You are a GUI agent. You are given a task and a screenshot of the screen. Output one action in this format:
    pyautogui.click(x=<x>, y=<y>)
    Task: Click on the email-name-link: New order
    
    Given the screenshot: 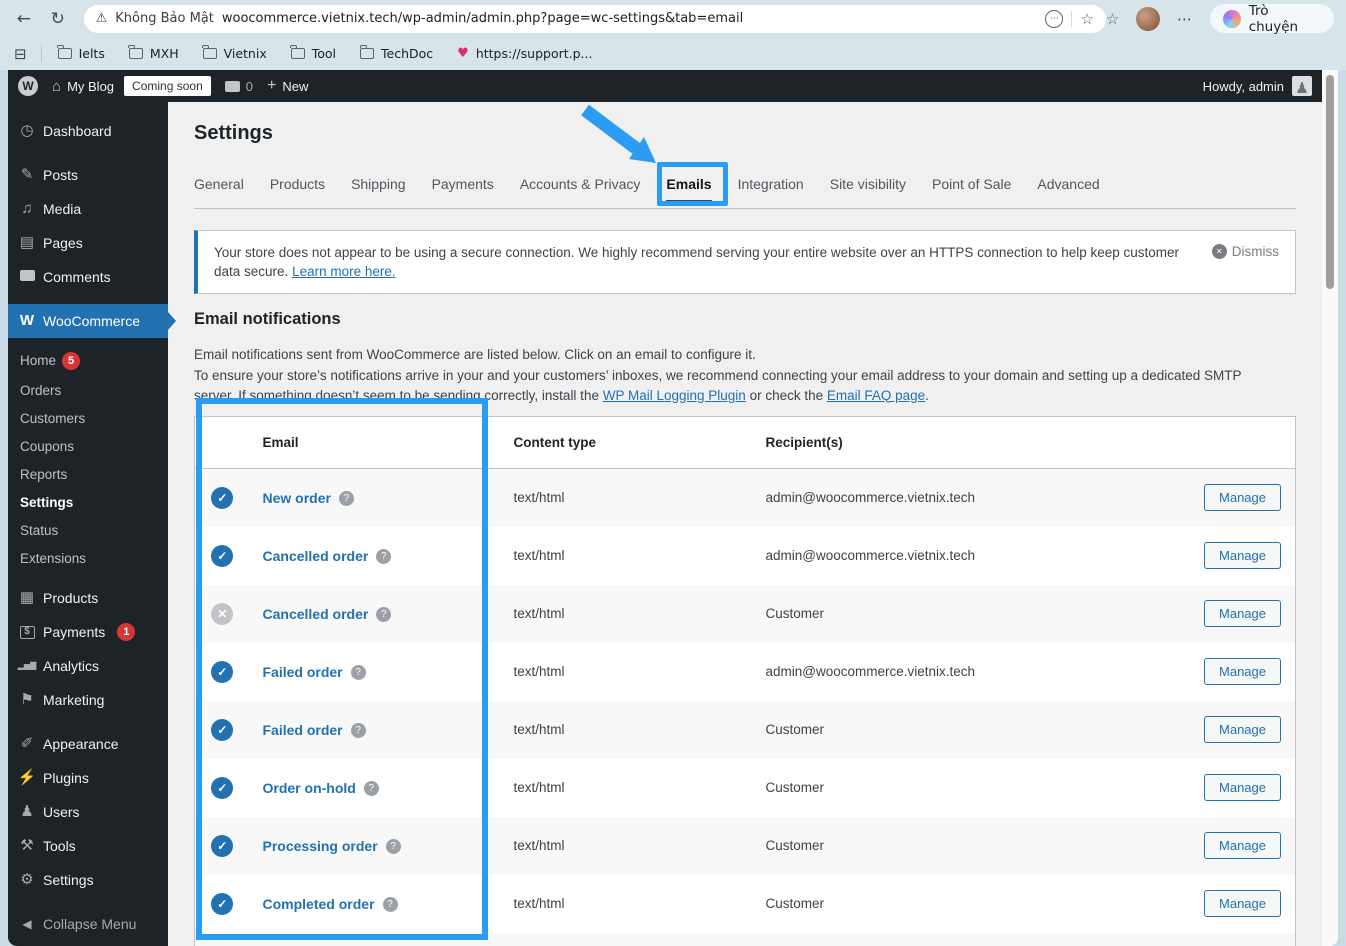 What is the action you would take?
    pyautogui.click(x=297, y=498)
    